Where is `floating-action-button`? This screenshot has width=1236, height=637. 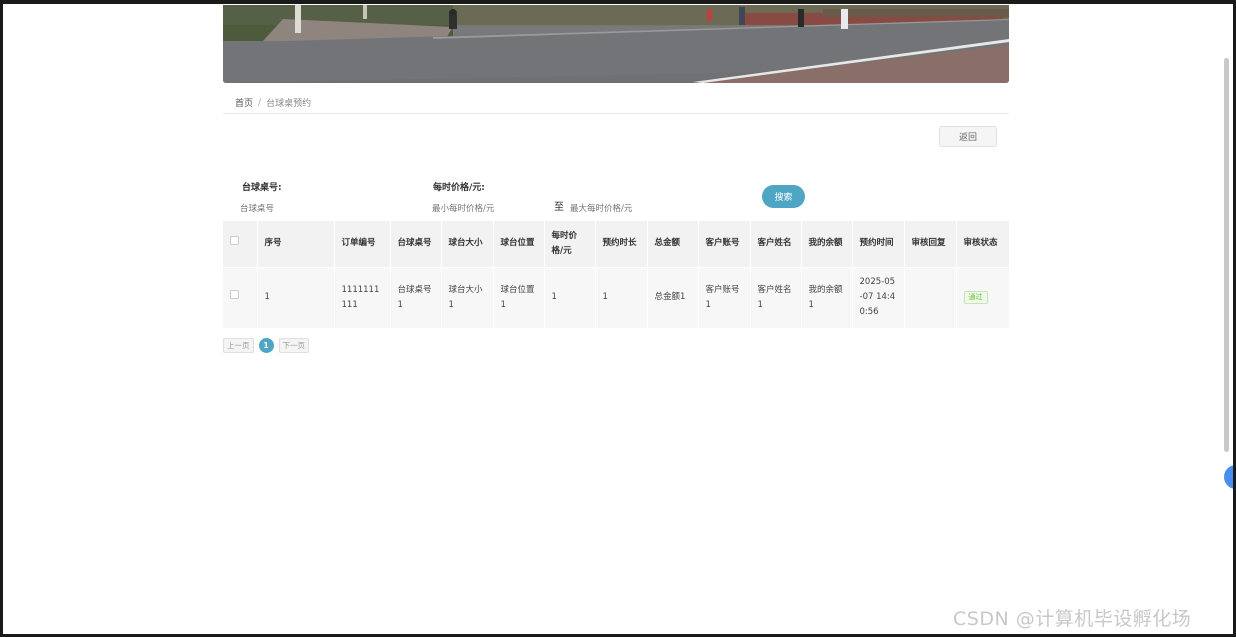
floating-action-button is located at coordinates (1230, 477).